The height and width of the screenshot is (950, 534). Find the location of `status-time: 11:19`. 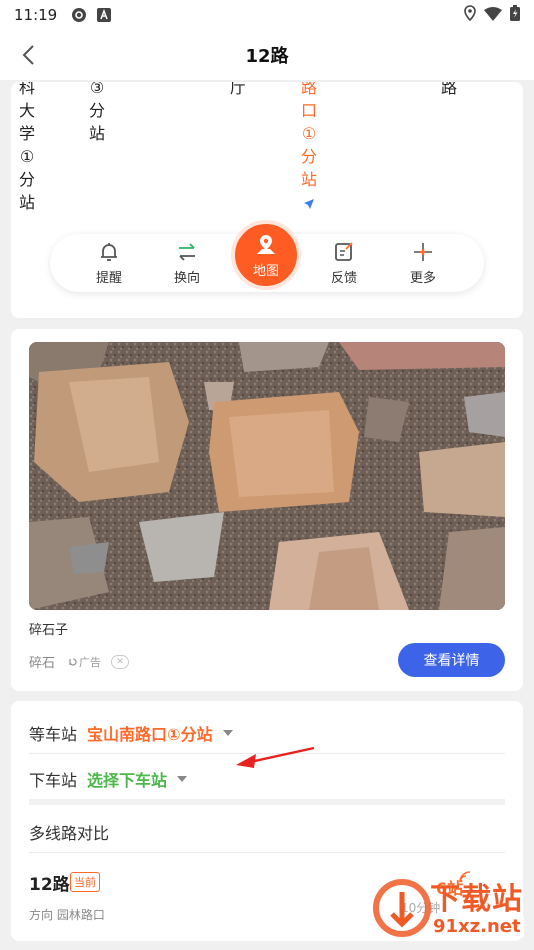

status-time: 11:19 is located at coordinates (36, 15).